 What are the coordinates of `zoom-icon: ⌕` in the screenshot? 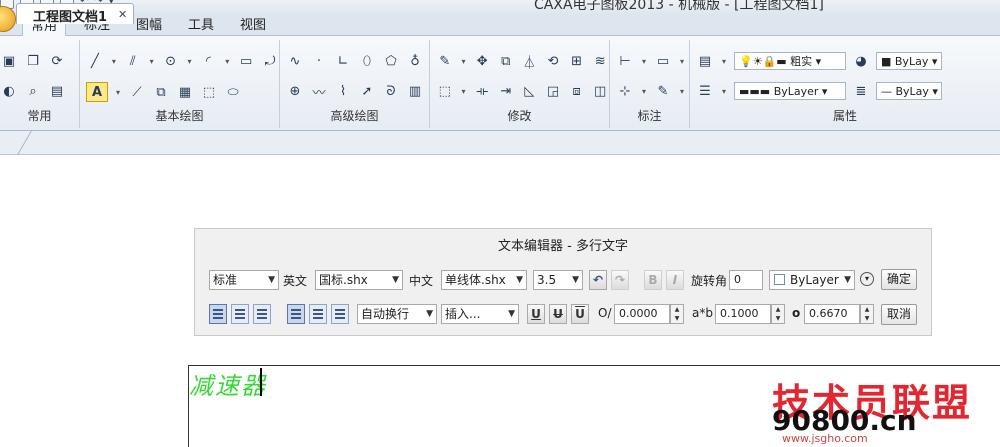 It's located at (33, 91).